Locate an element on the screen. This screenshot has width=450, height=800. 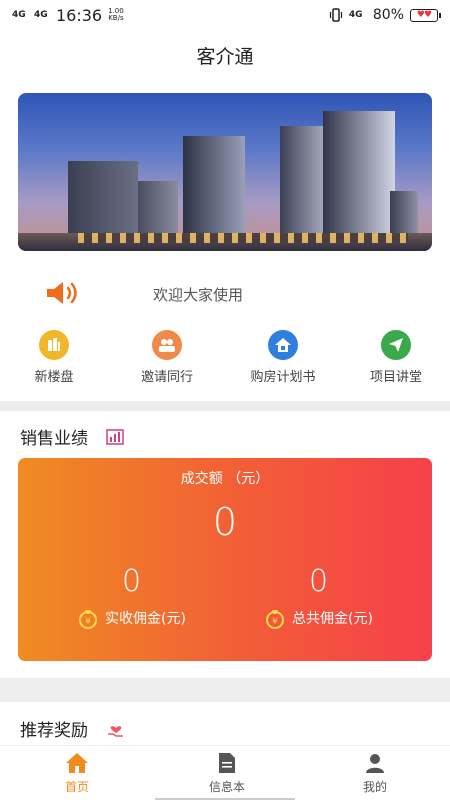
menu-item-new-property: 新楼盘 is located at coordinates (54, 357).